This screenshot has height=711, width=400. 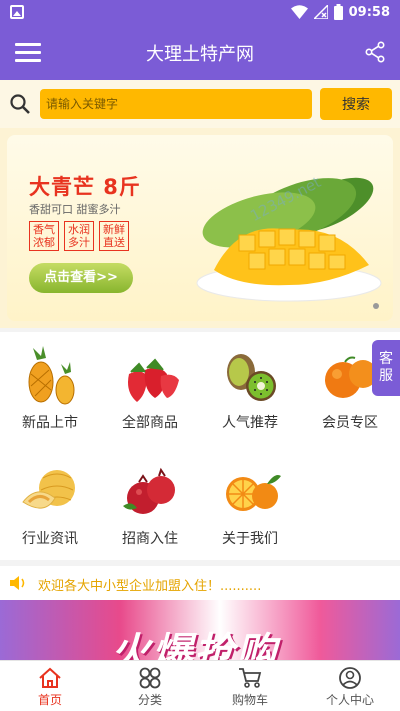 What do you see at coordinates (50, 423) in the screenshot?
I see `category-label: 新品上市` at bounding box center [50, 423].